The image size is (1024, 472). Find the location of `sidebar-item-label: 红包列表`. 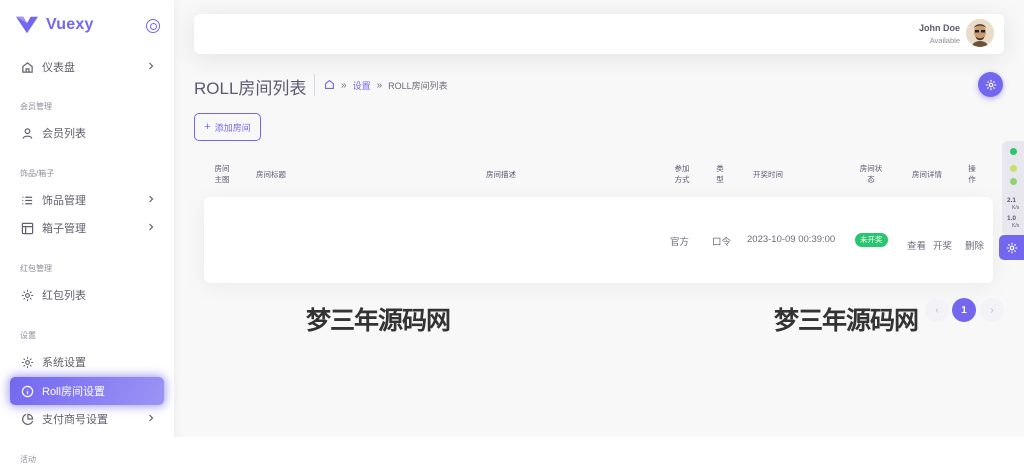

sidebar-item-label: 红包列表 is located at coordinates (64, 296).